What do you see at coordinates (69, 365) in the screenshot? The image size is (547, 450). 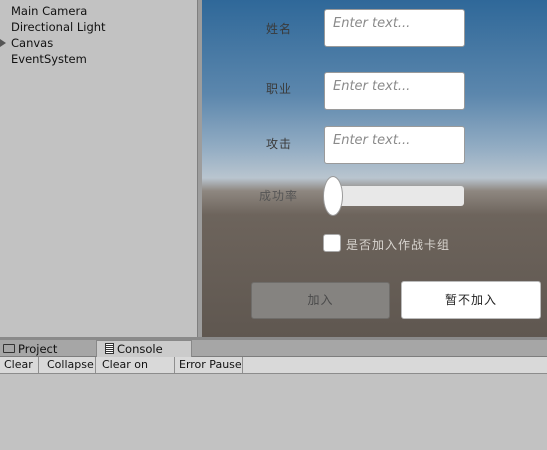 I see `collapse-button: Collapse` at bounding box center [69, 365].